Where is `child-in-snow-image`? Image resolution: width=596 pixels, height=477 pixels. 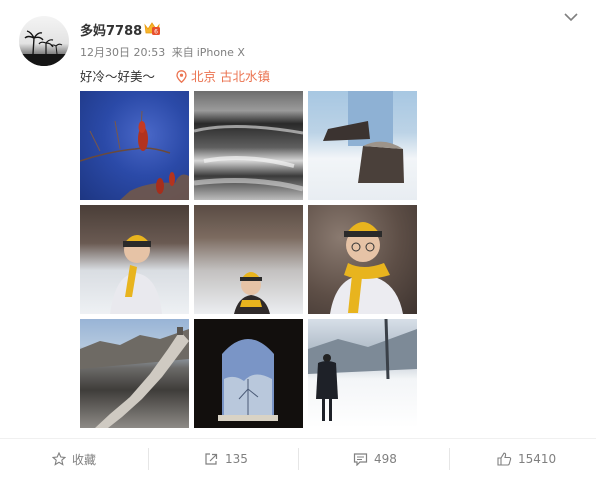 child-in-snow-image is located at coordinates (252, 293).